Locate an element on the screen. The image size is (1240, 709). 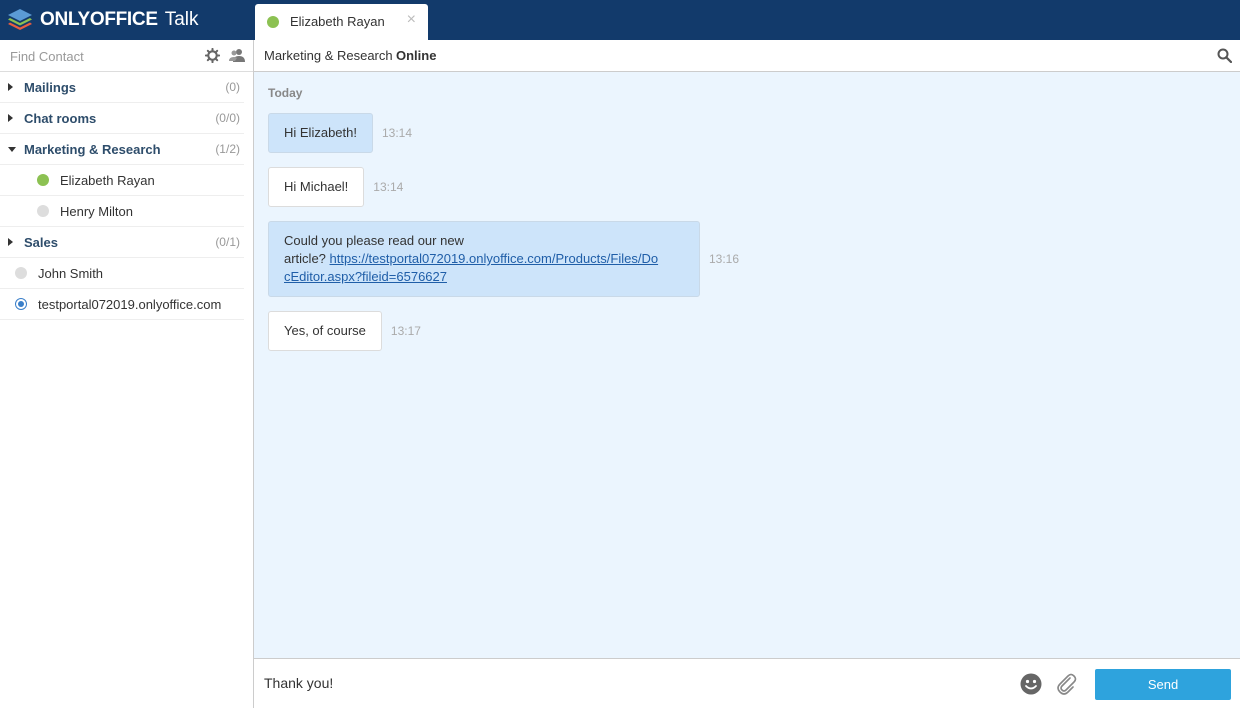
brand-product: Talk is located at coordinates (181, 19).